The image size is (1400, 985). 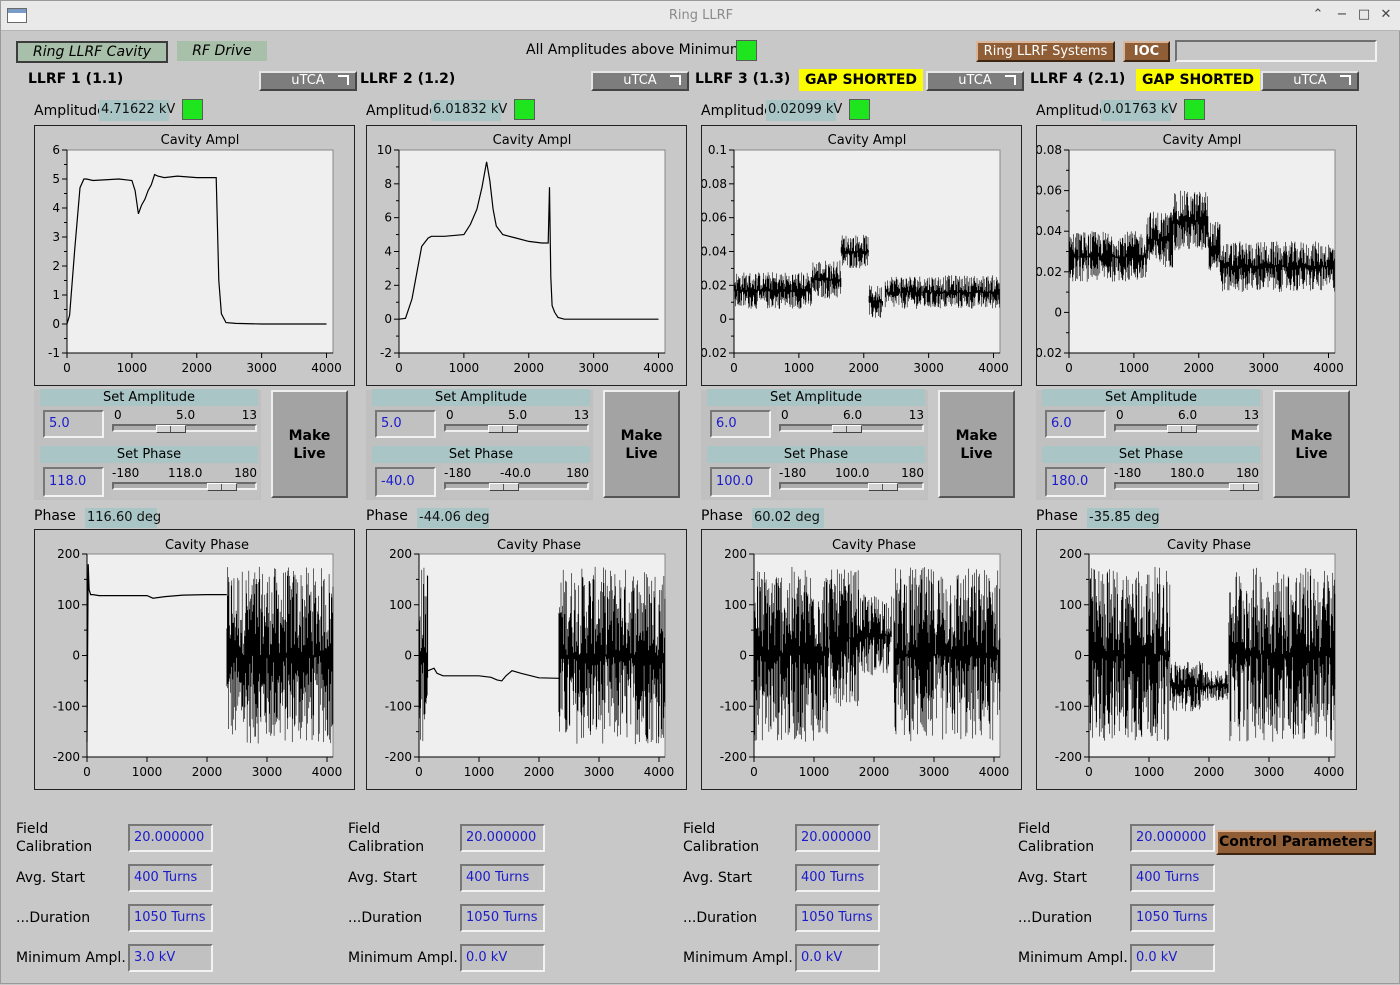 I want to click on utca-toggle: uTCA, so click(x=1310, y=81).